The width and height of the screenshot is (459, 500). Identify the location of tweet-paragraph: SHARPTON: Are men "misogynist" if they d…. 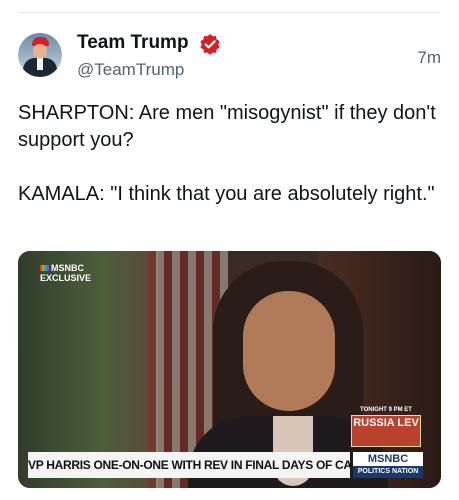
(227, 126).